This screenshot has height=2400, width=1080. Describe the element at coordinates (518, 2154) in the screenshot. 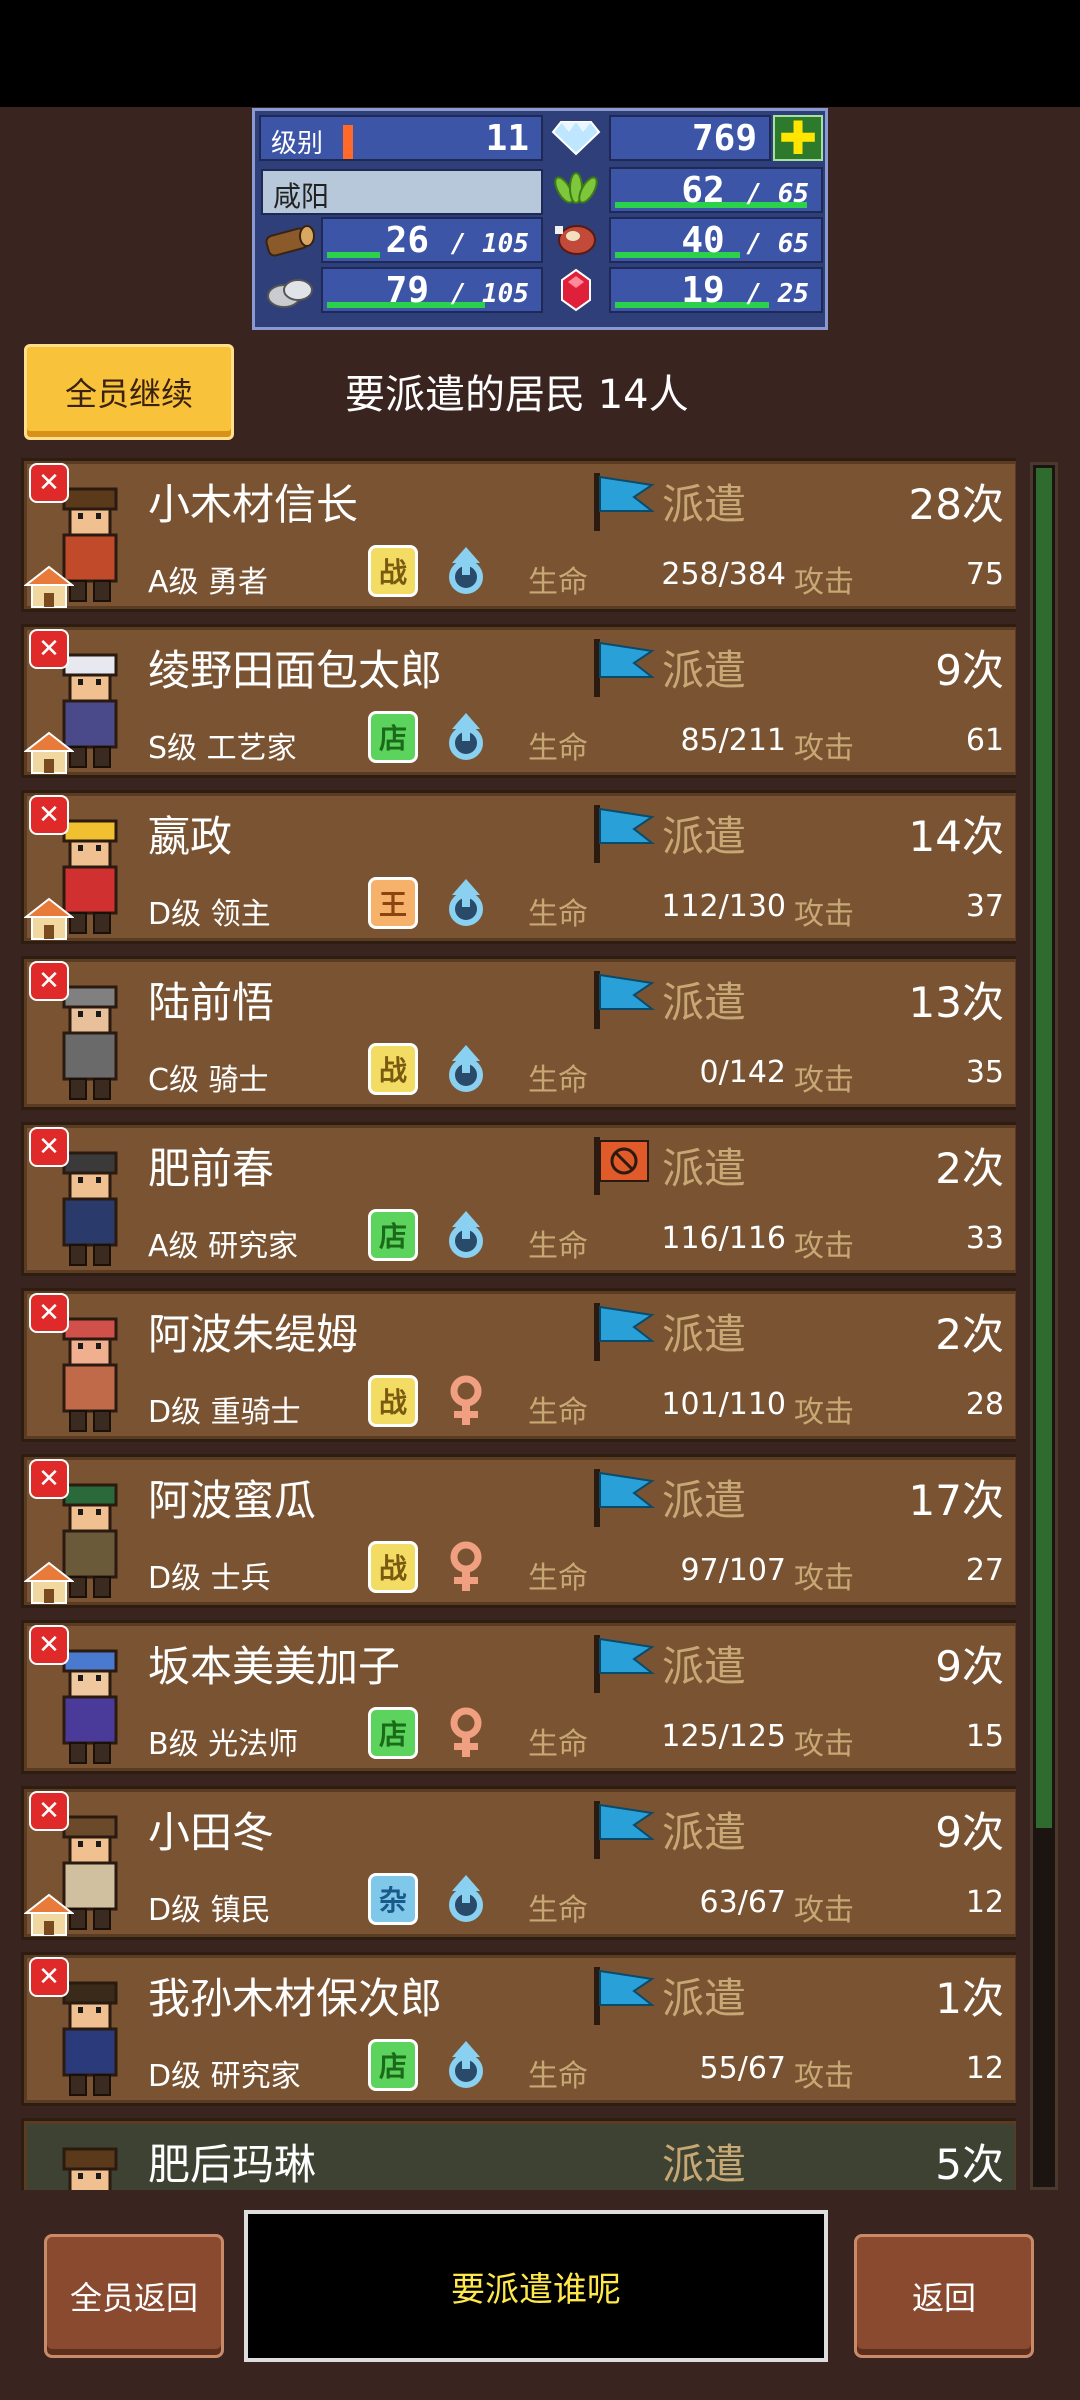

I see `resident-row: 肥后玛琳 派遣 5次` at that location.